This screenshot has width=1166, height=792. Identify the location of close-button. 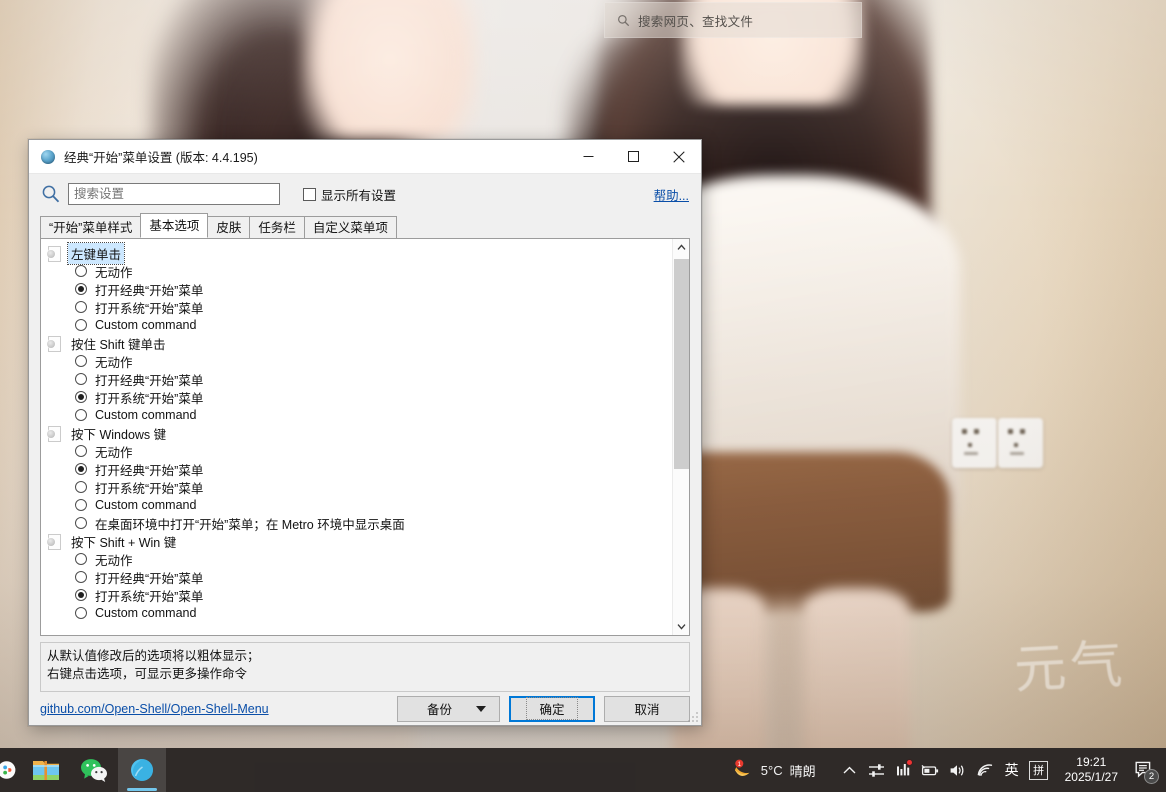
(678, 156).